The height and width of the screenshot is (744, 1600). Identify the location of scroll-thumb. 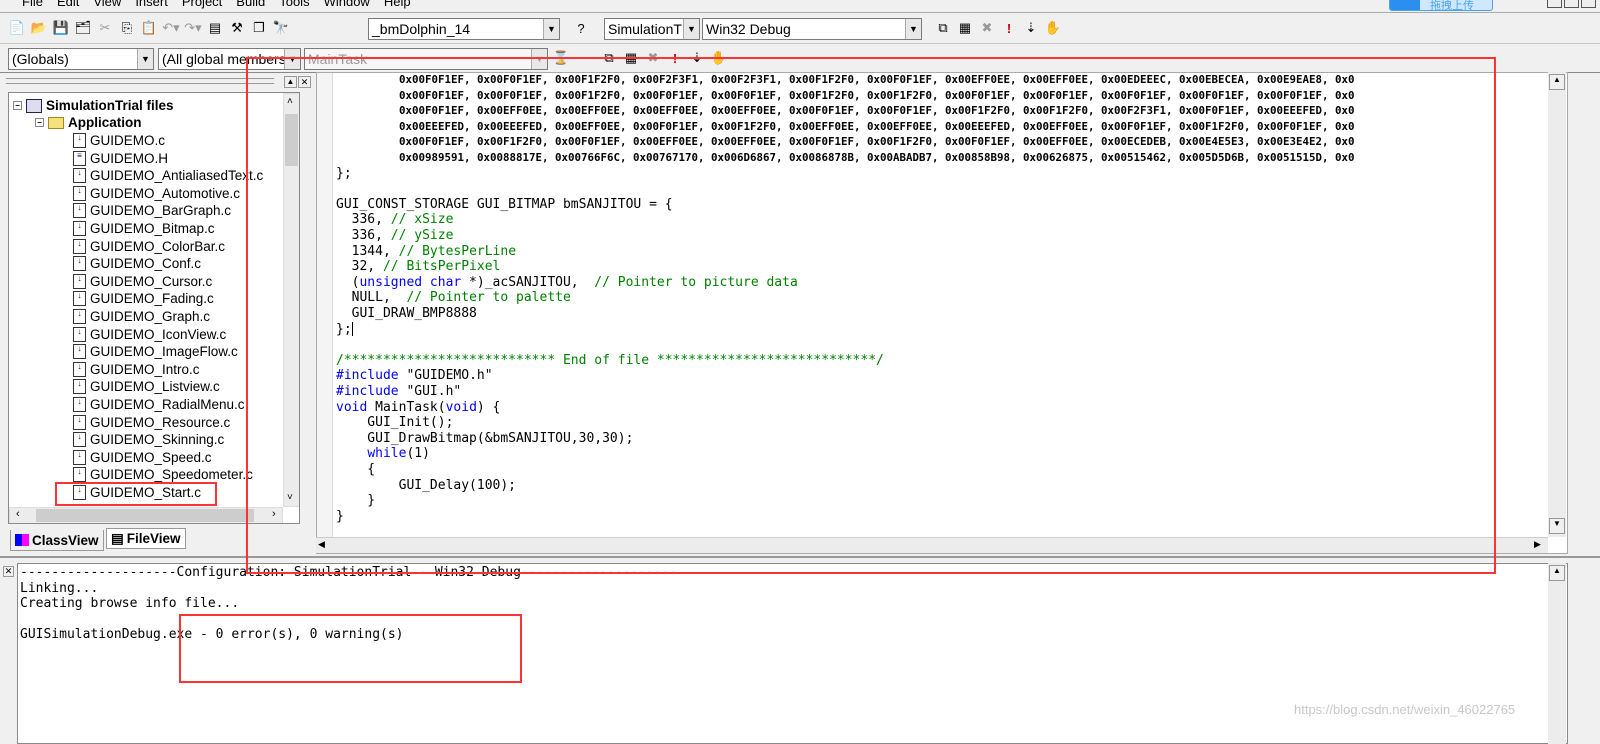
(145, 515).